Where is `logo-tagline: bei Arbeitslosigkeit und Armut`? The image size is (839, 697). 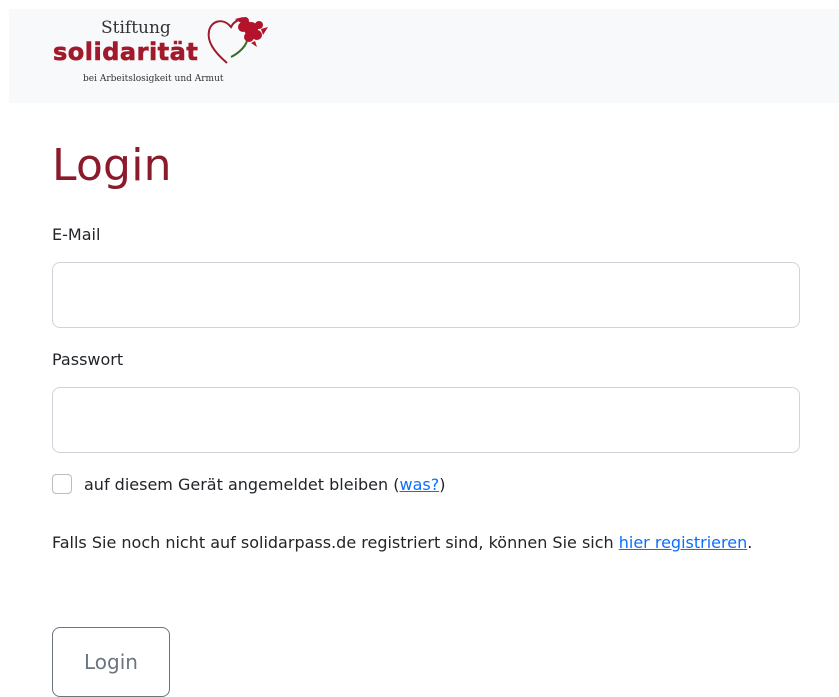
logo-tagline: bei Arbeitslosigkeit und Armut is located at coordinates (153, 79).